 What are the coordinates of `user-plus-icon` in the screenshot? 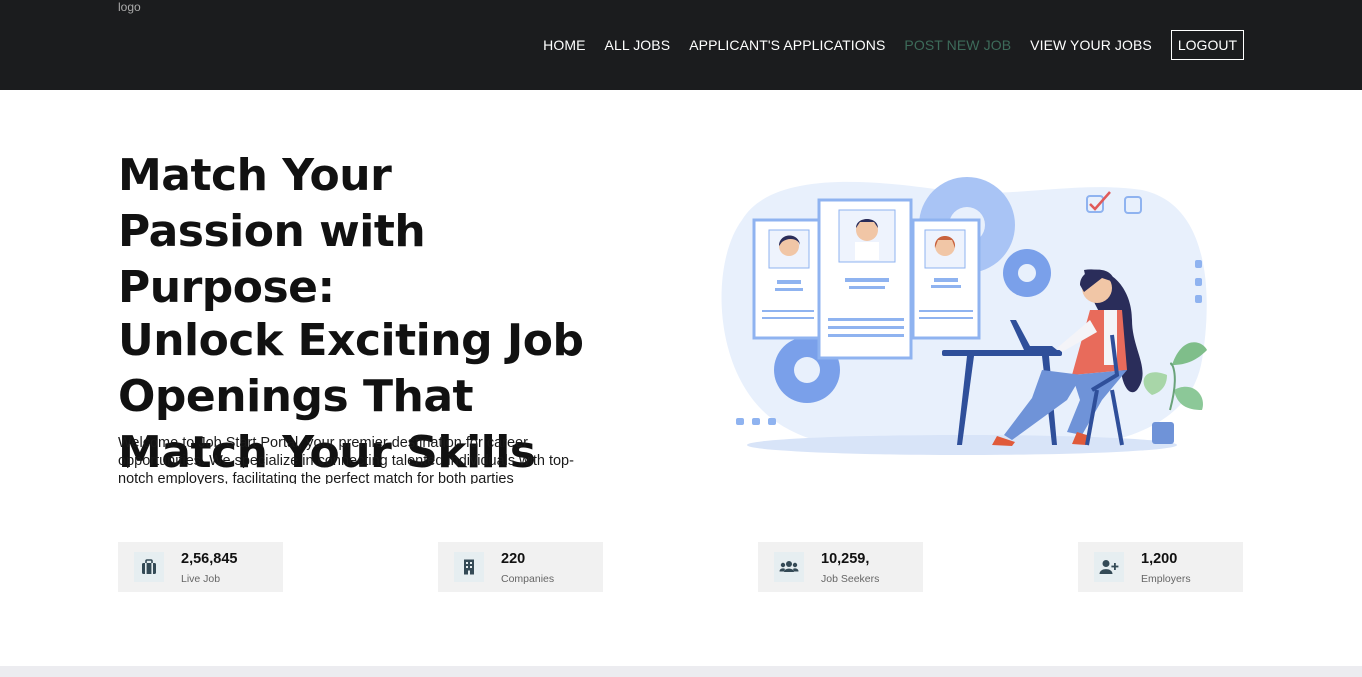 It's located at (1109, 567).